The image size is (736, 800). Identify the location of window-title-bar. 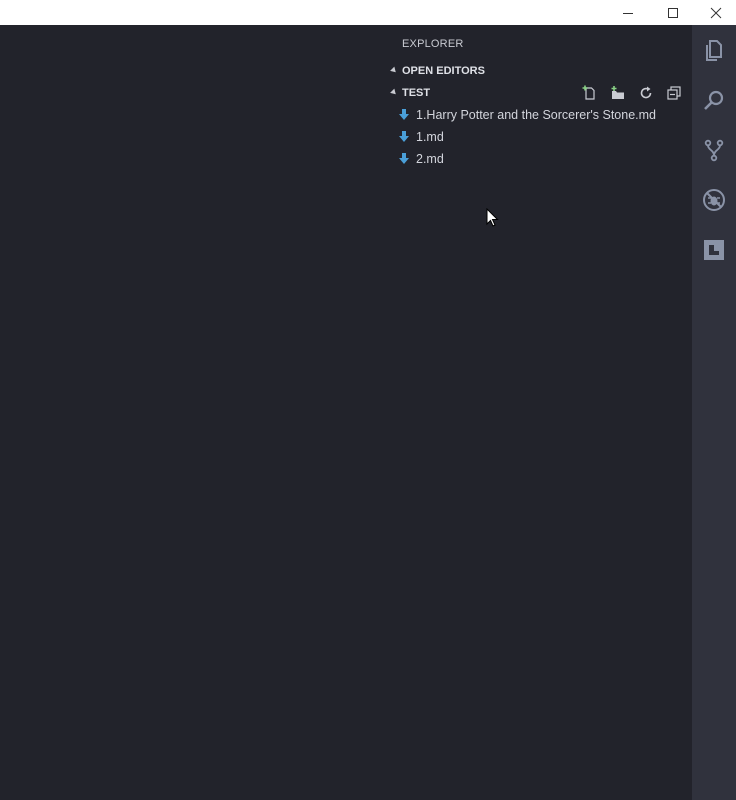
(368, 12).